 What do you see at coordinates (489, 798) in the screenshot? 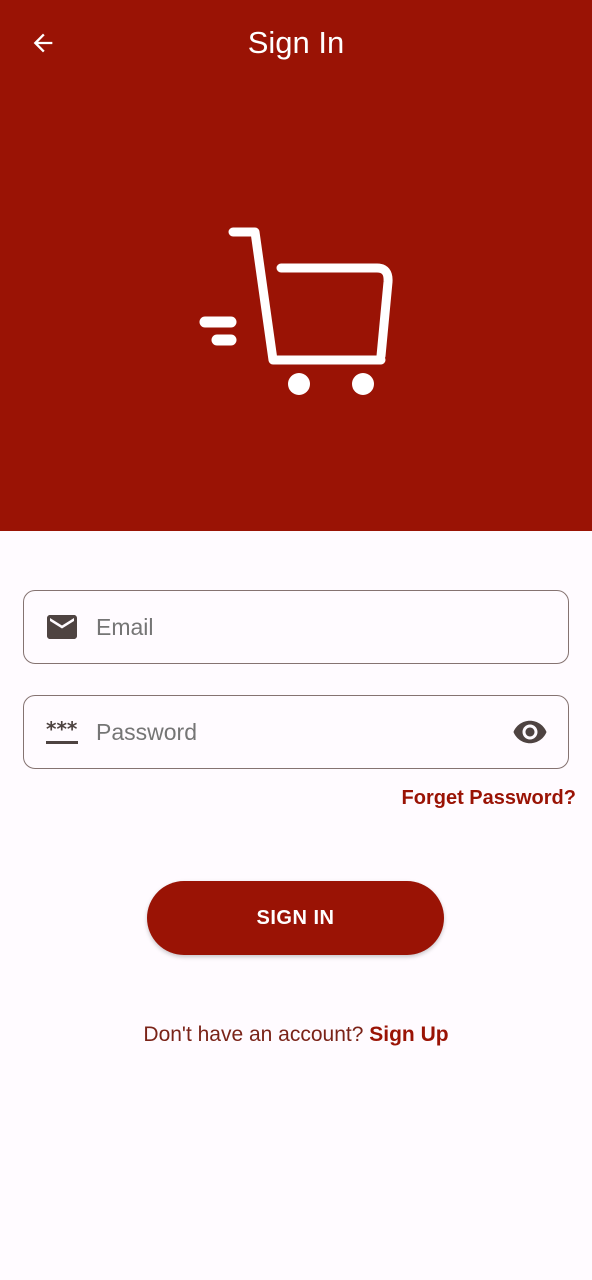
I see `forgot-password-link: Forget Password?` at bounding box center [489, 798].